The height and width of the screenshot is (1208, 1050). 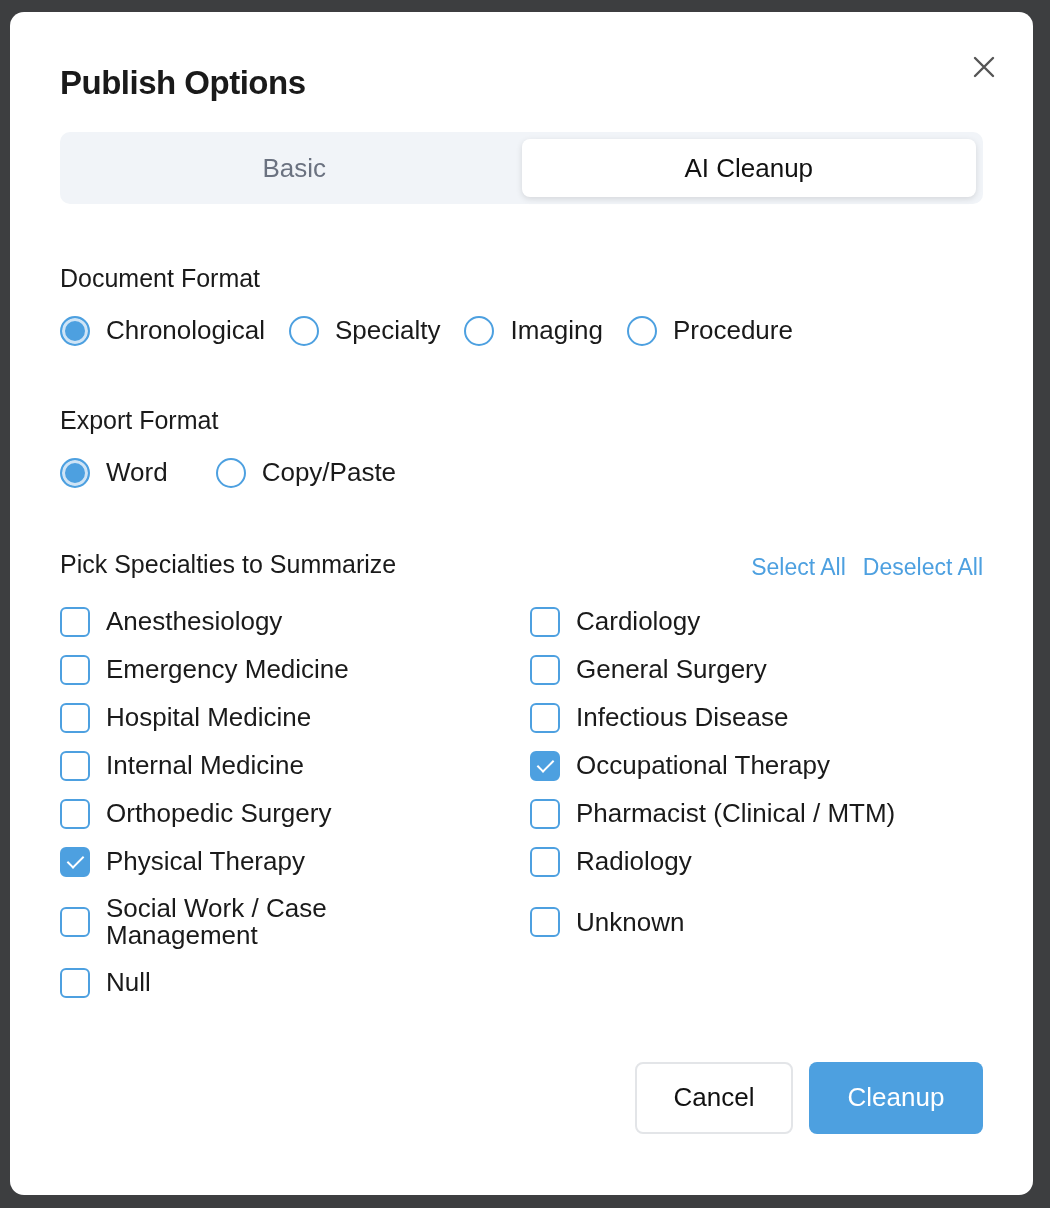 I want to click on checkbox-label: Orthopedic Surgery, so click(x=219, y=814).